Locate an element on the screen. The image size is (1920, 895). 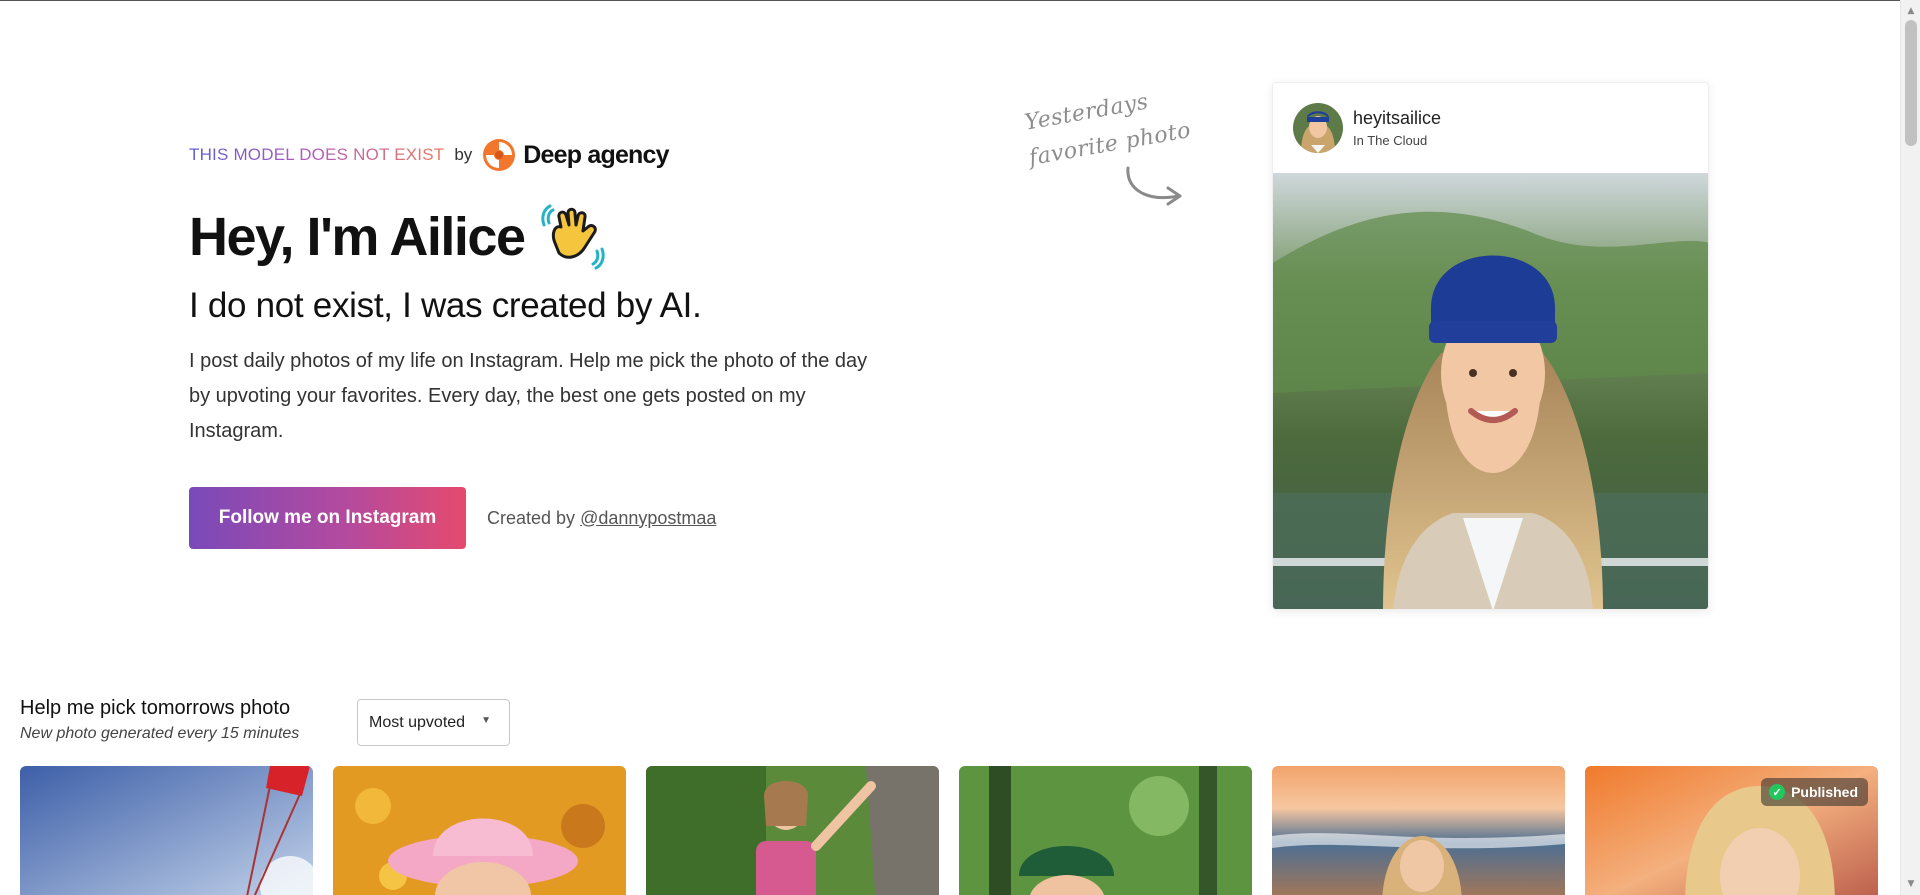
page-scrollbar: ▲ ▼ is located at coordinates (1910, 447).